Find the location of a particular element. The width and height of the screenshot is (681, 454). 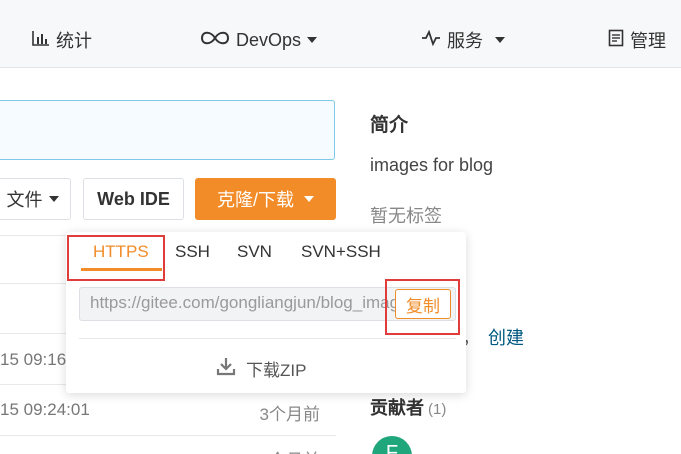

nav-services: 服务 is located at coordinates (463, 40).